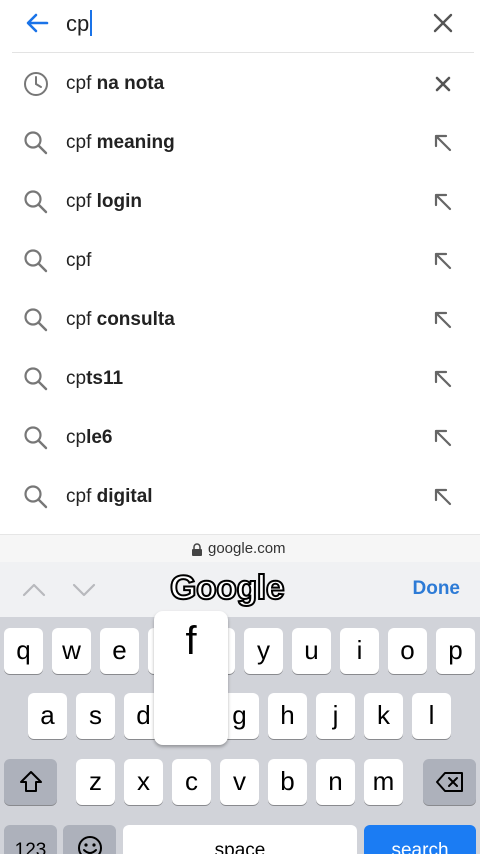 The height and width of the screenshot is (854, 480). Describe the element at coordinates (95, 378) in the screenshot. I see `suggestion-text: cpts11` at that location.